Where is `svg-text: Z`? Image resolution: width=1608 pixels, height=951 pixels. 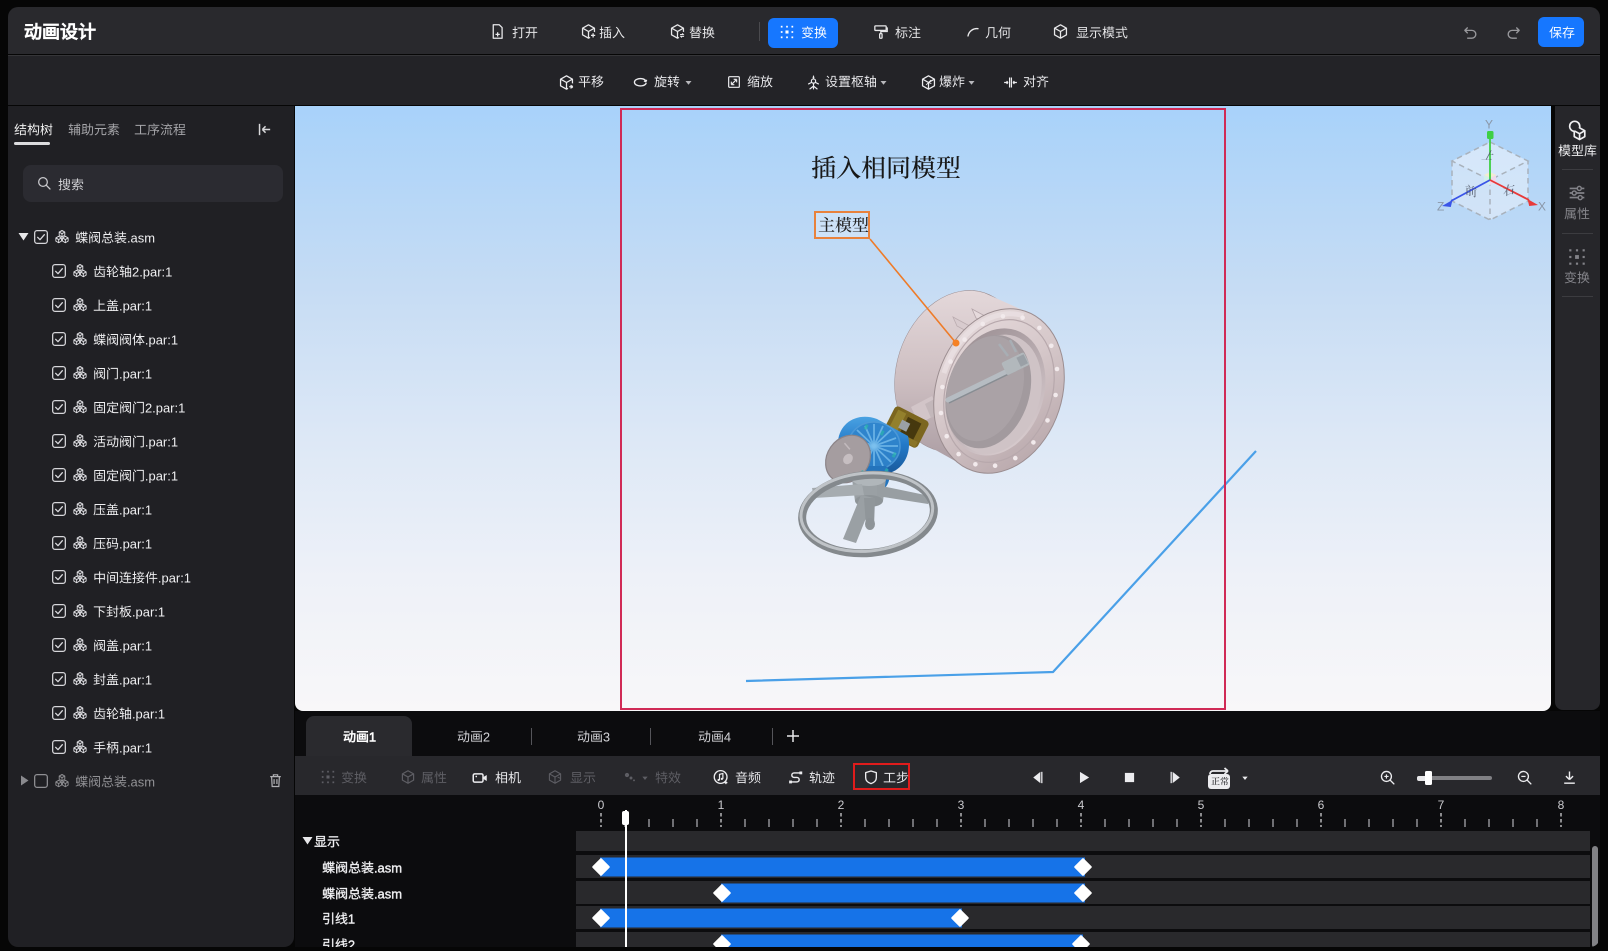 svg-text: Z is located at coordinates (1440, 207).